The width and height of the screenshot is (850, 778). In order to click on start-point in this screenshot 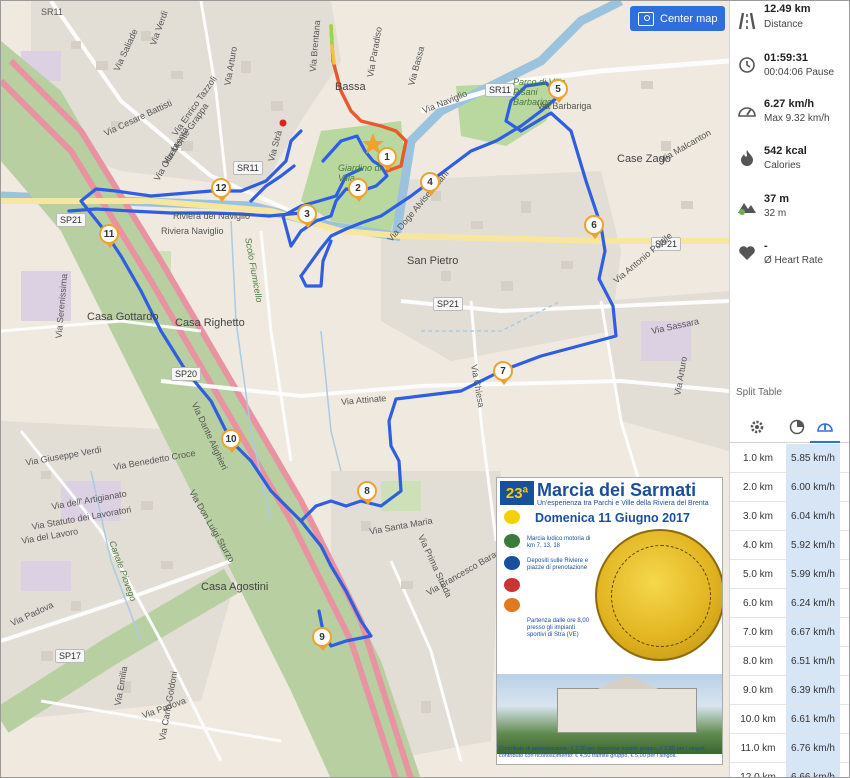, I will do `click(283, 123)`.